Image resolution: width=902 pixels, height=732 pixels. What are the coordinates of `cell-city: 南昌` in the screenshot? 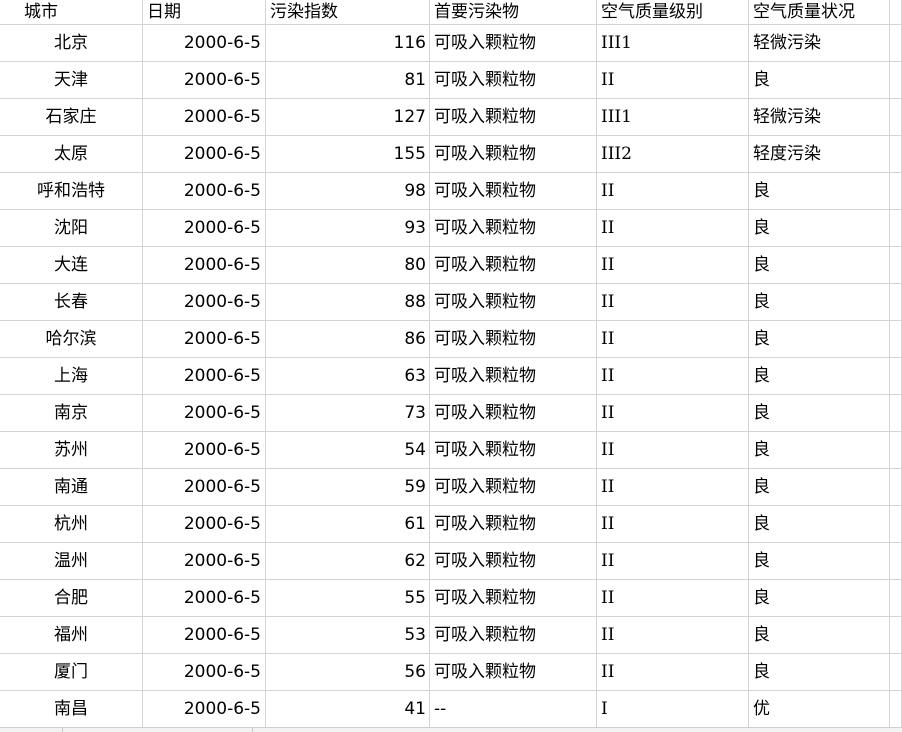 It's located at (71, 709).